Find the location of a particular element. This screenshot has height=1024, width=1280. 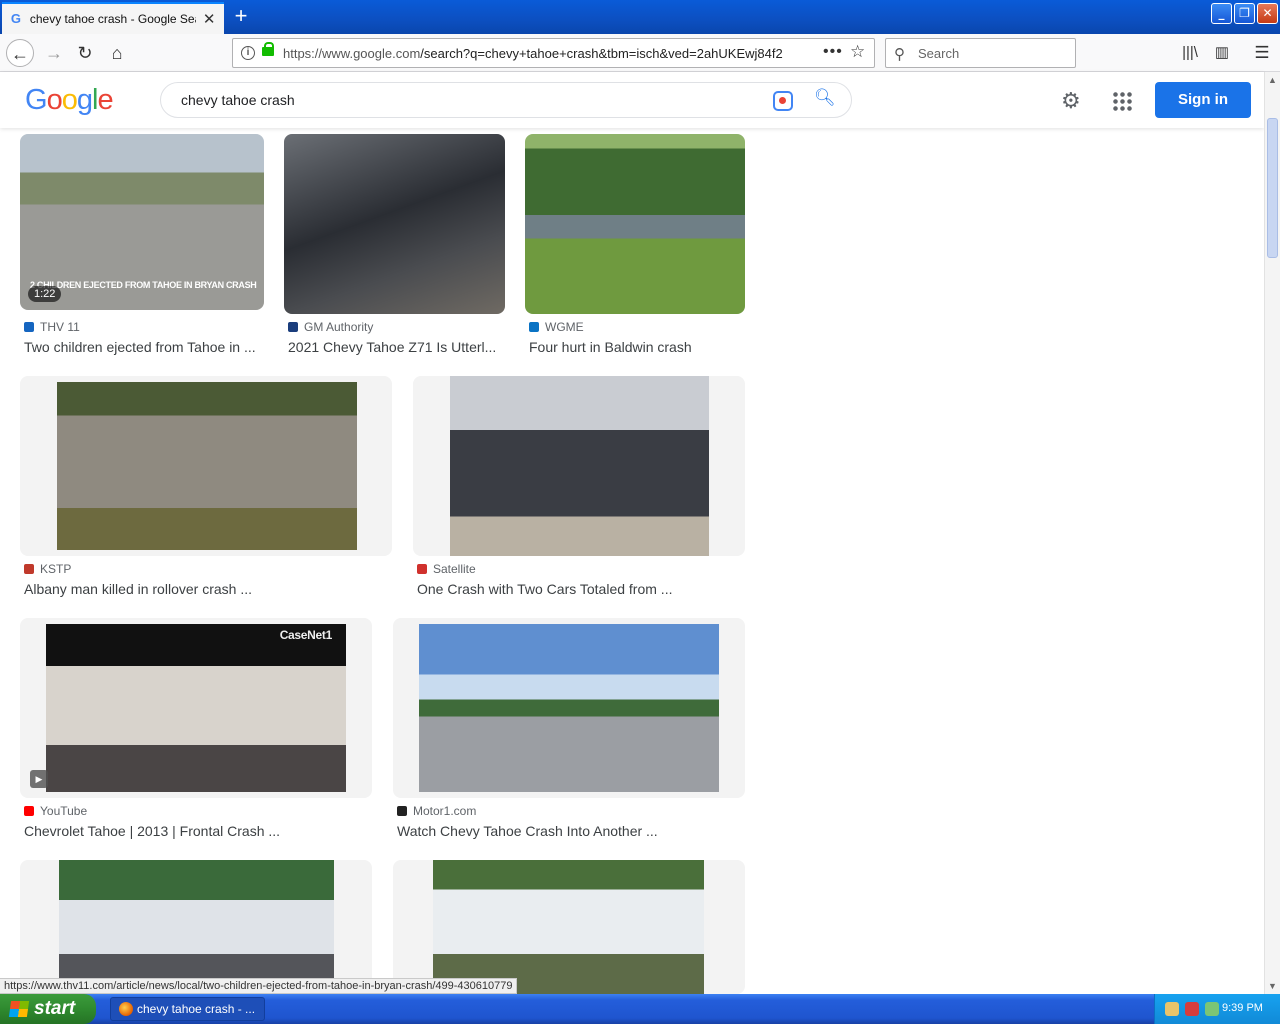

source-name: KSTP is located at coordinates (56, 569).